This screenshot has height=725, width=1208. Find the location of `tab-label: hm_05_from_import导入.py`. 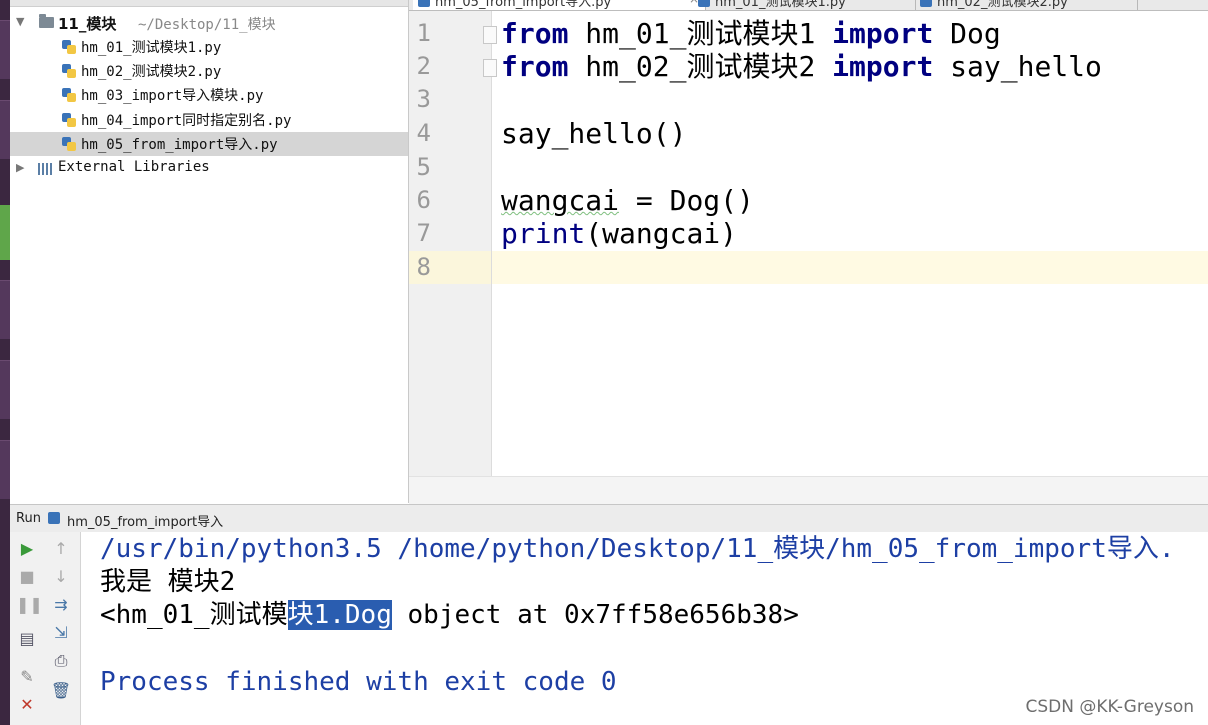

tab-label: hm_05_from_import导入.py is located at coordinates (523, 5).